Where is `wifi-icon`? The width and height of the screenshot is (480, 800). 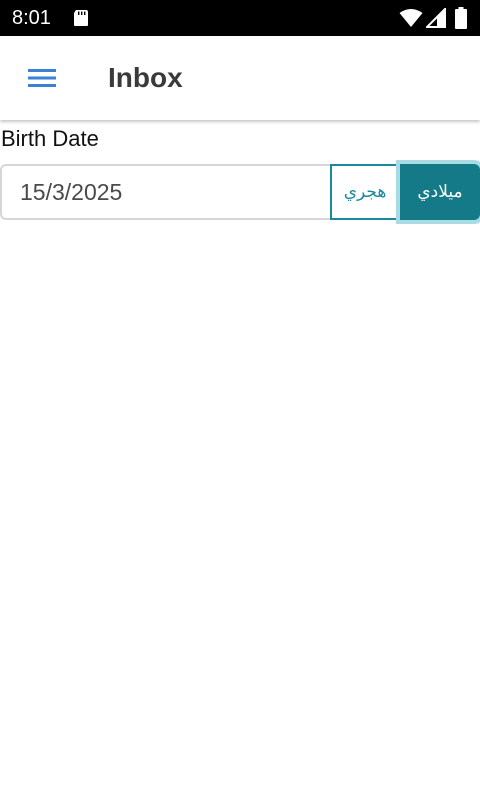 wifi-icon is located at coordinates (411, 18).